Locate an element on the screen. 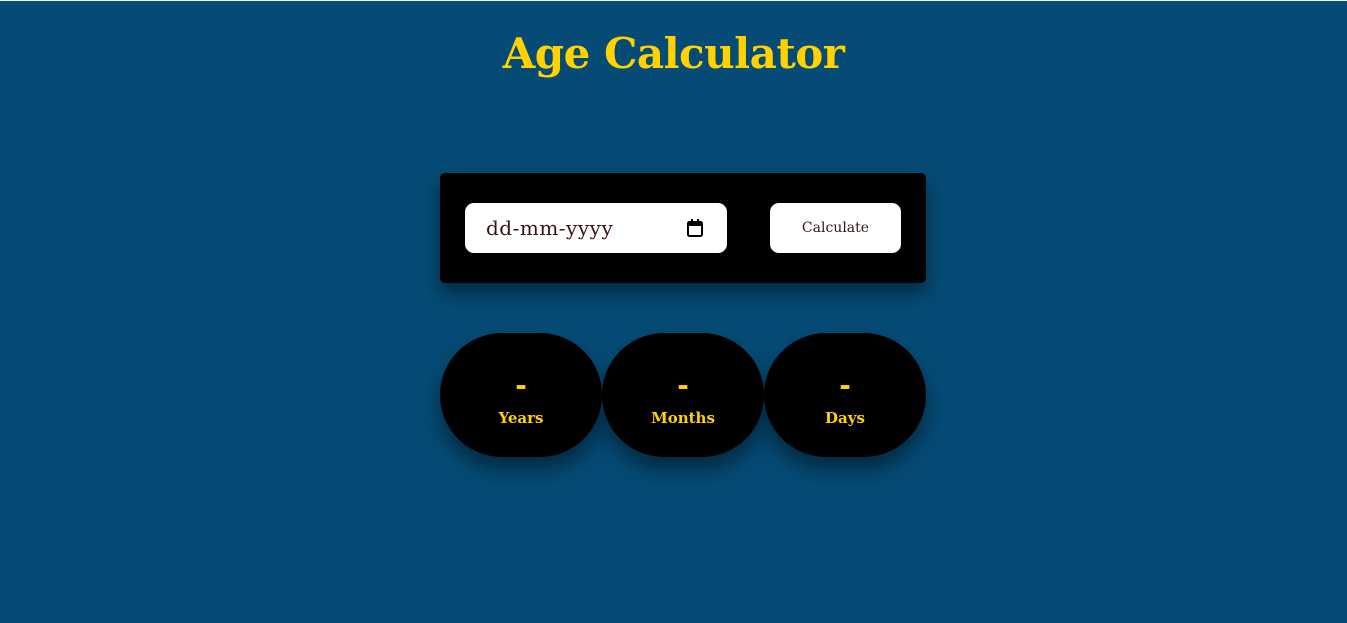  page-title: Age Calculator is located at coordinates (673, 53).